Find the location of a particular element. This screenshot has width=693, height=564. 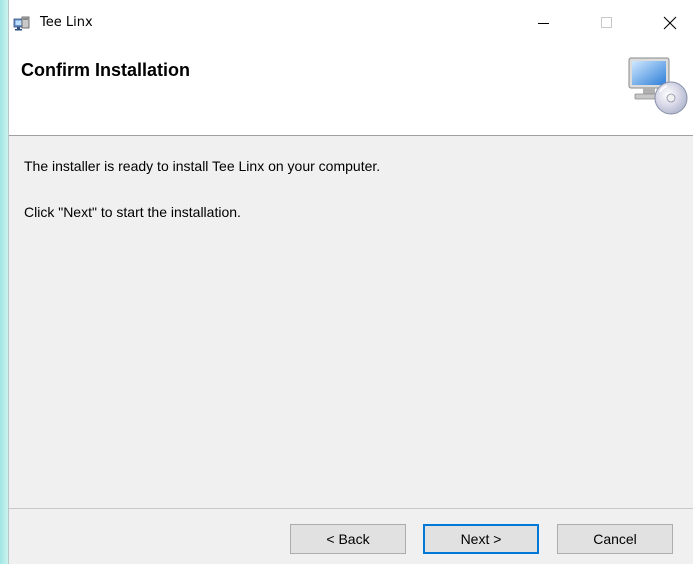

back-button: < Back is located at coordinates (348, 539).